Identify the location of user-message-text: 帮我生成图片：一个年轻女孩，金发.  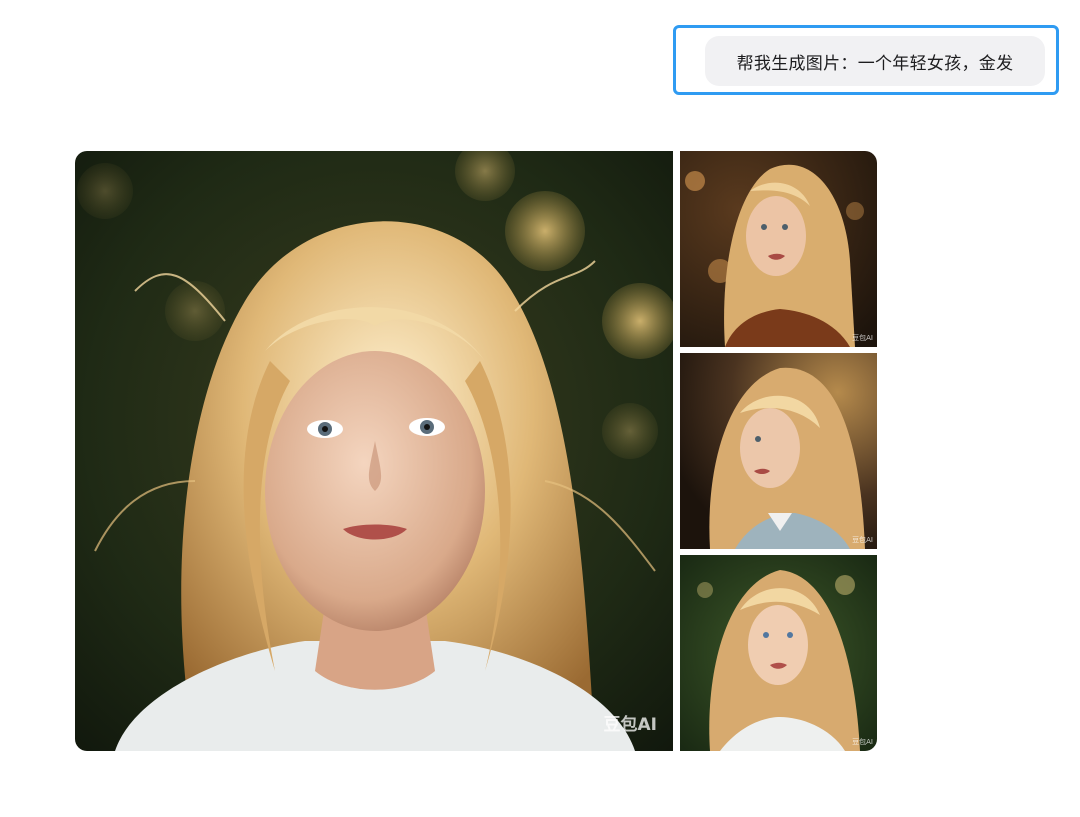
(875, 63).